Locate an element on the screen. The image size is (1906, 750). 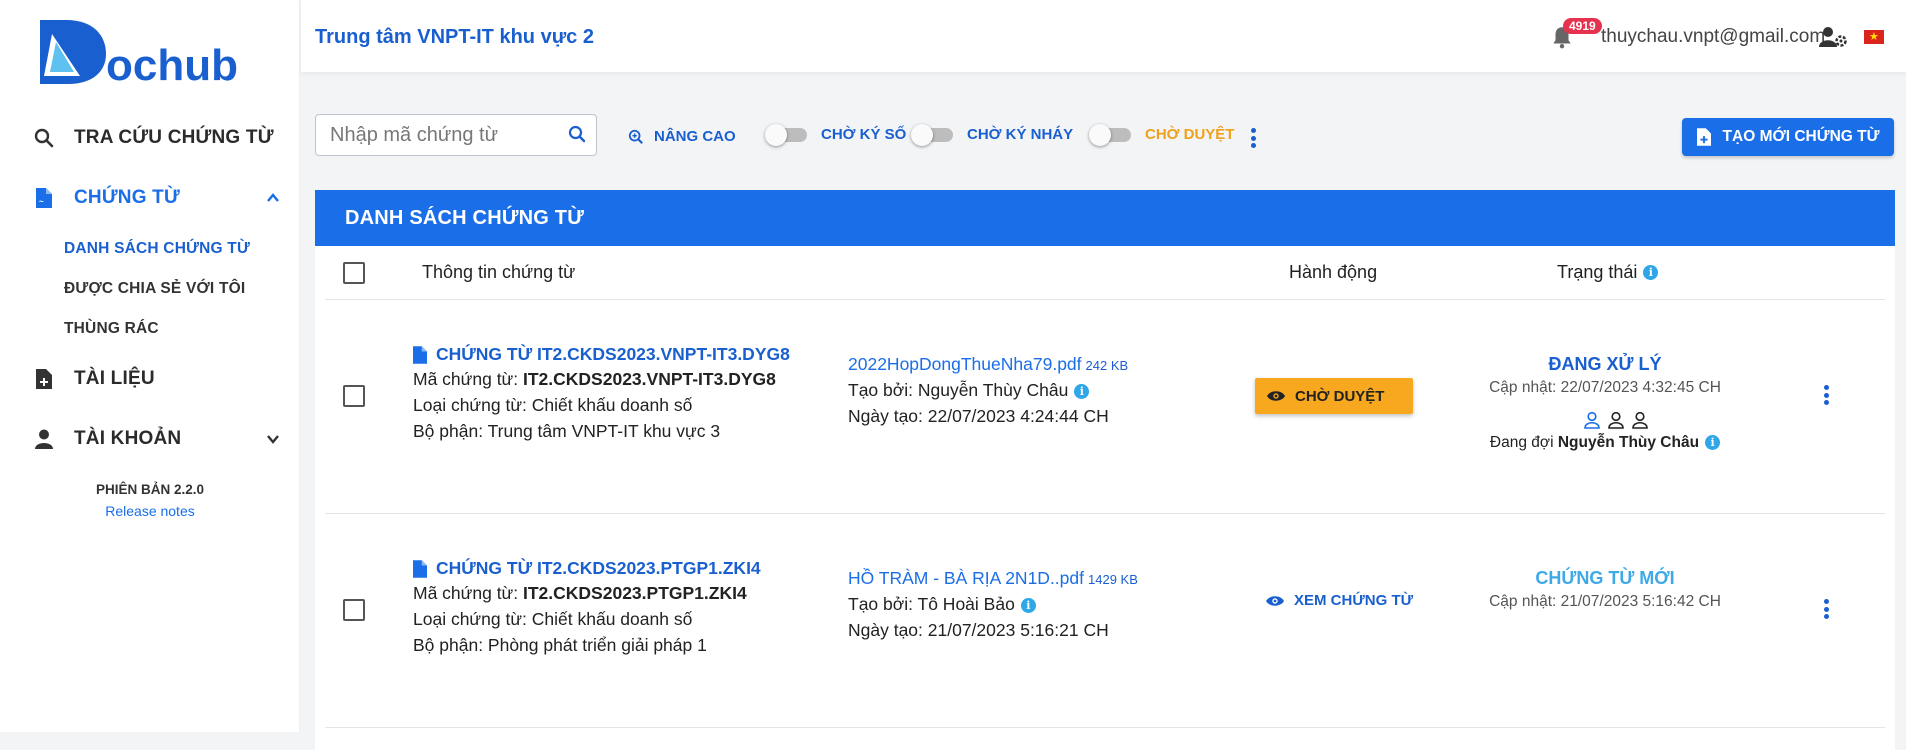
chevron-down-icon is located at coordinates (273, 439).